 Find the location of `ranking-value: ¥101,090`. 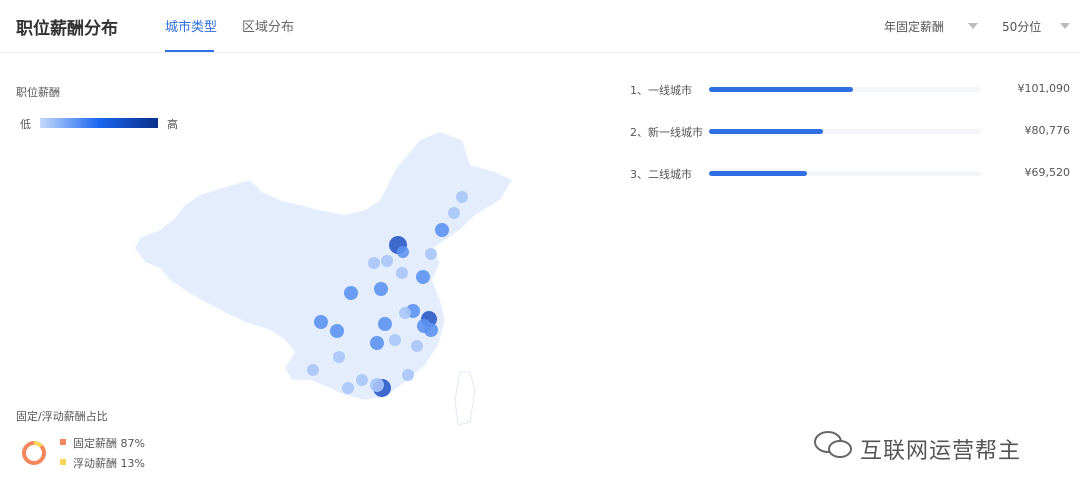

ranking-value: ¥101,090 is located at coordinates (1044, 88).